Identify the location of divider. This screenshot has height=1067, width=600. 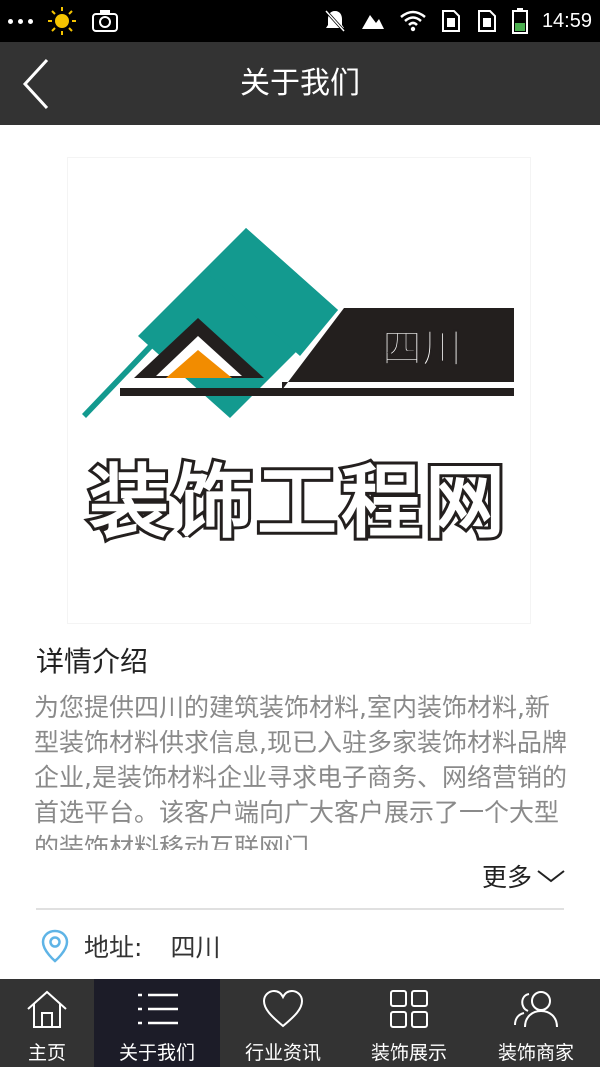
(300, 909).